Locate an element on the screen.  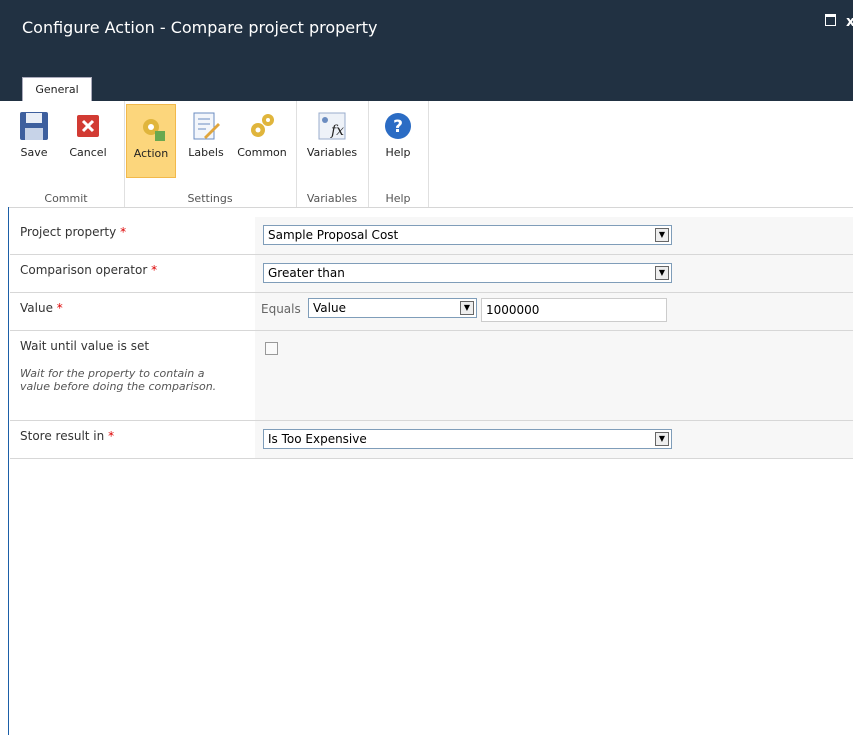
project-property-label: Project property * is located at coordinates (73, 232).